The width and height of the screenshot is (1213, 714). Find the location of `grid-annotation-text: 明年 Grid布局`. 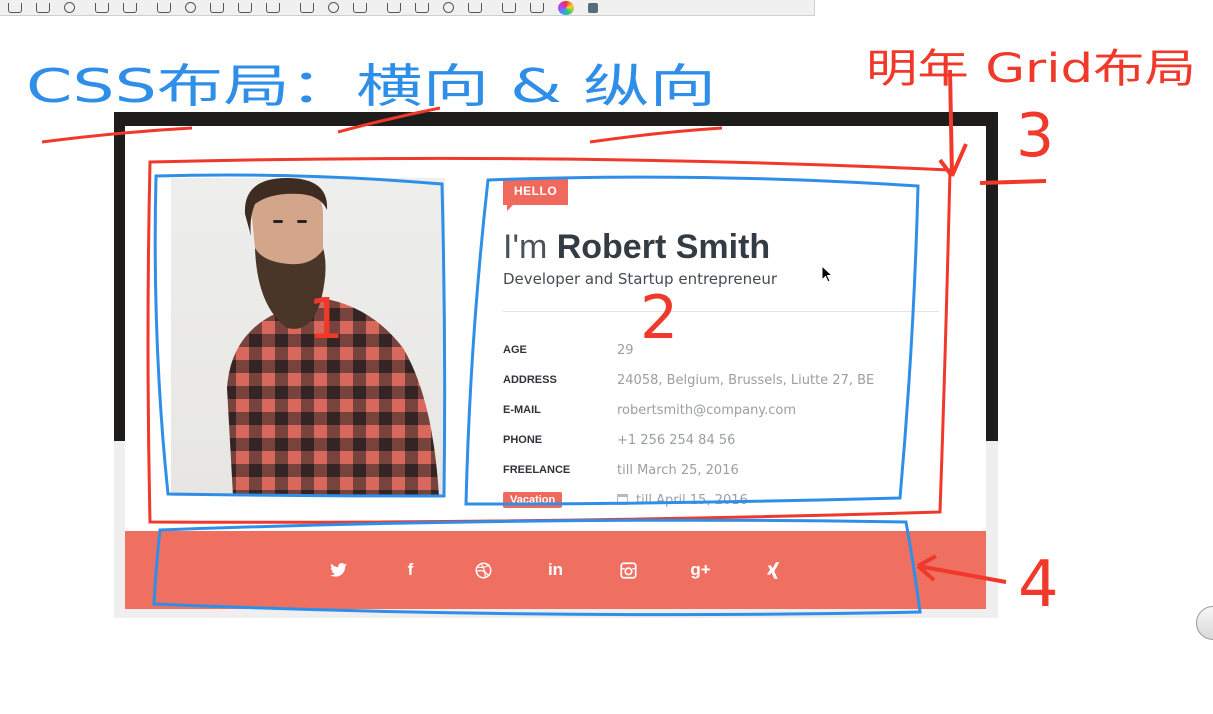

grid-annotation-text: 明年 Grid布局 is located at coordinates (1031, 69).